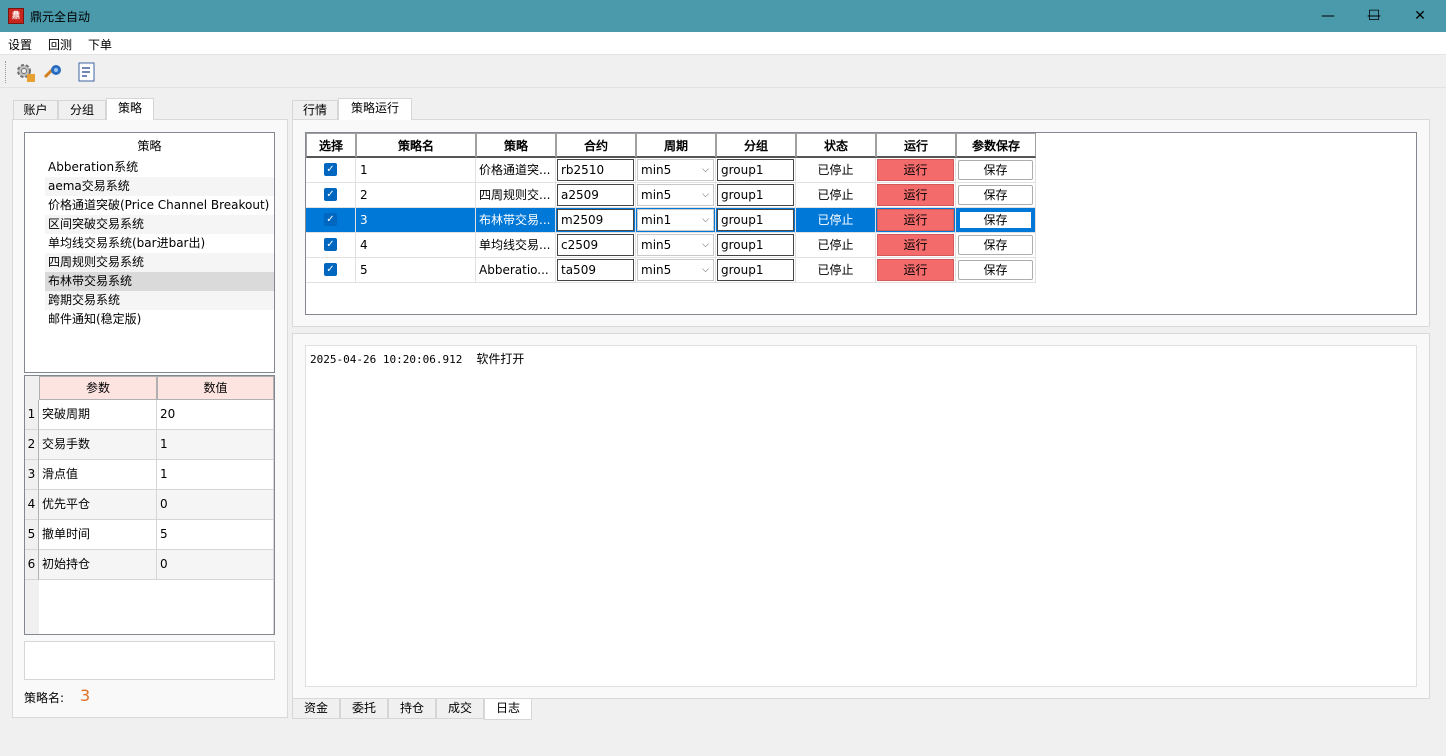 This screenshot has width=1446, height=756. I want to click on login-icon, so click(53, 72).